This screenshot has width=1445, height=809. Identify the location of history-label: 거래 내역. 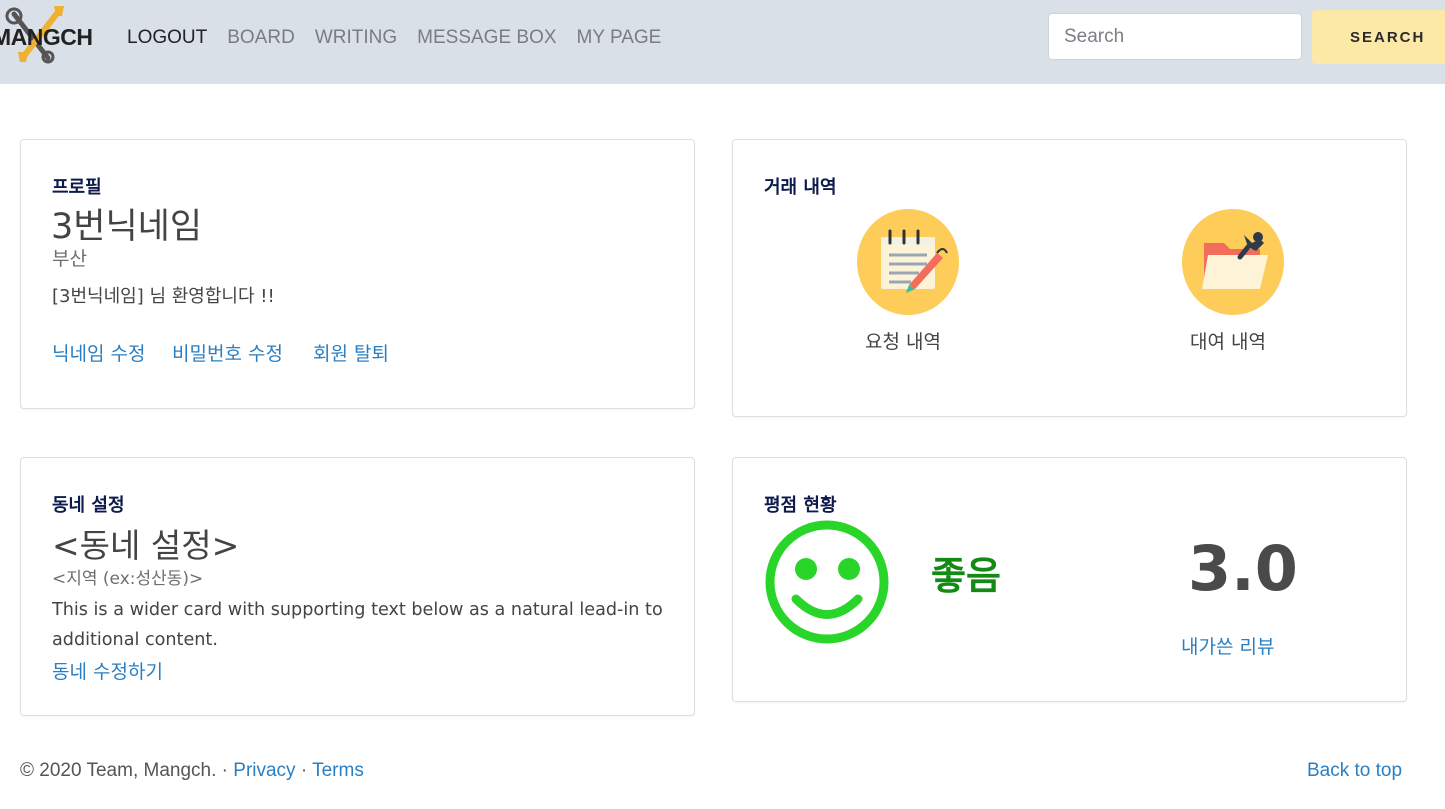
(800, 187).